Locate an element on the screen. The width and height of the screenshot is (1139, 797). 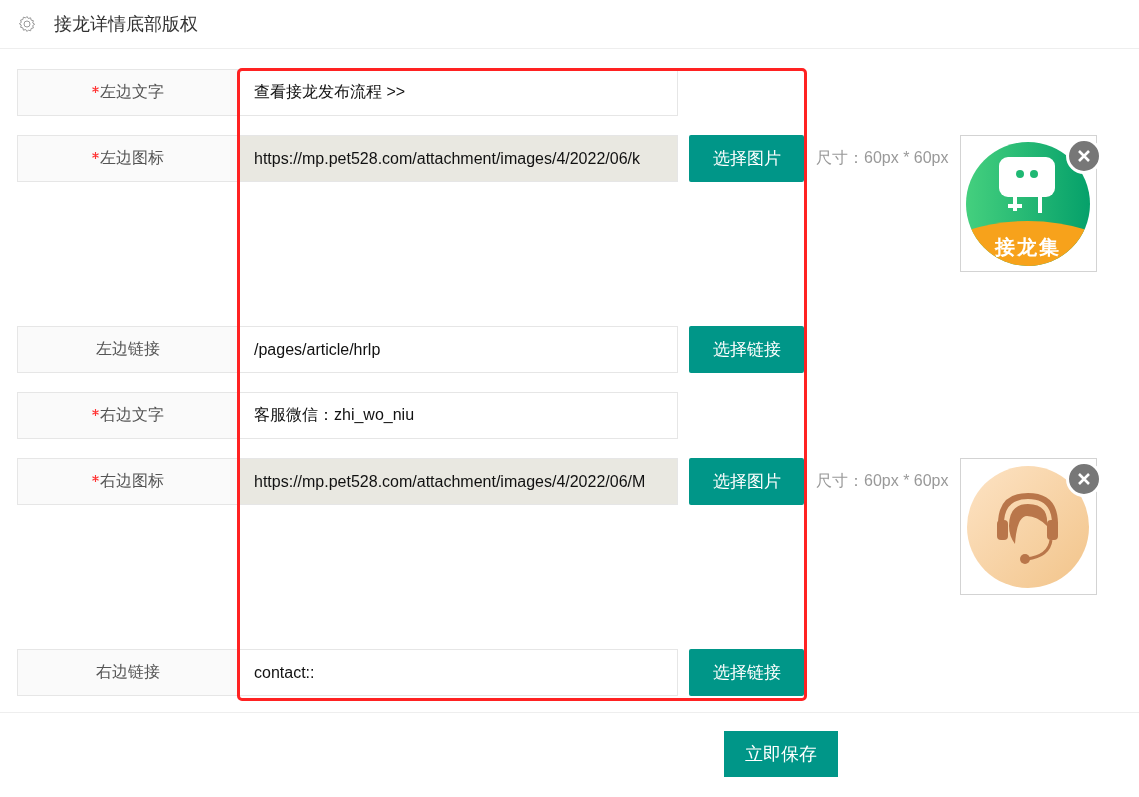
field-label: 右边图标 is located at coordinates (131, 481).